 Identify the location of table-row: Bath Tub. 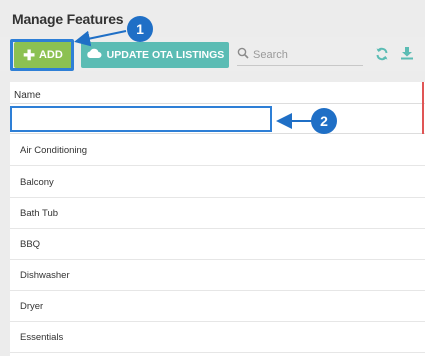
(217, 213).